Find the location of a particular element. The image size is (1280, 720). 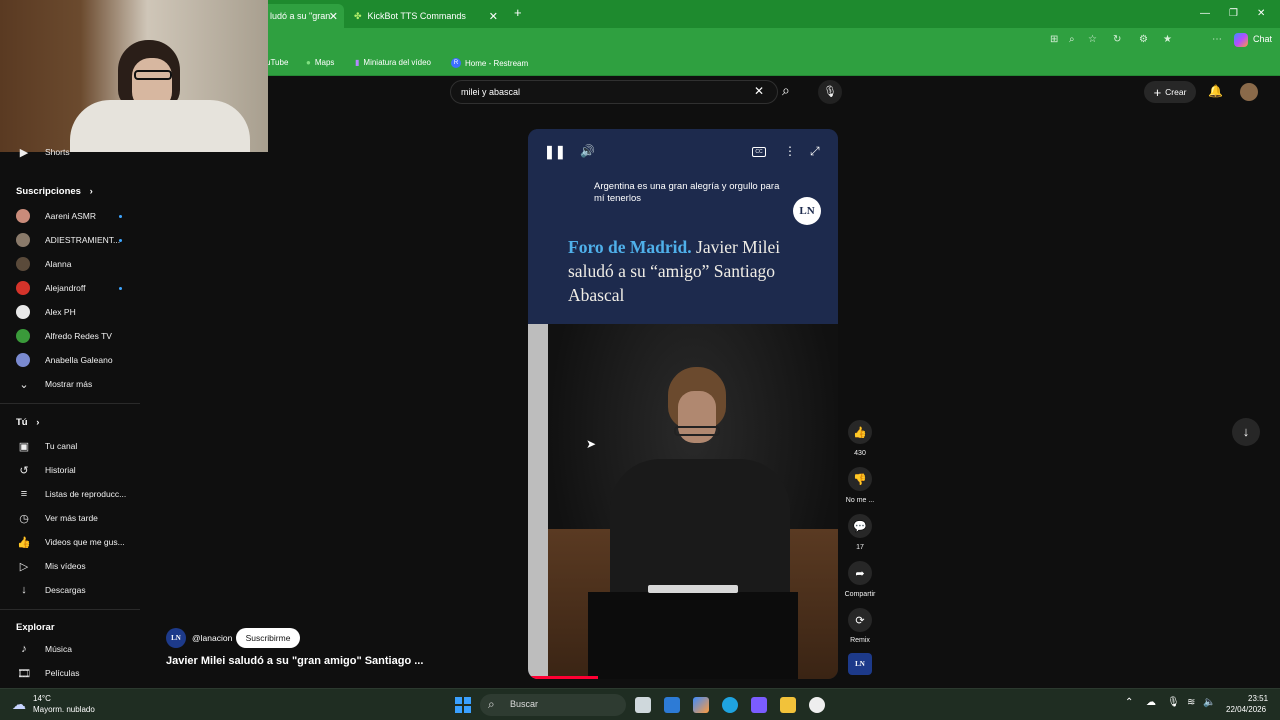

weather-desc: Mayorm. nublado is located at coordinates (64, 709).